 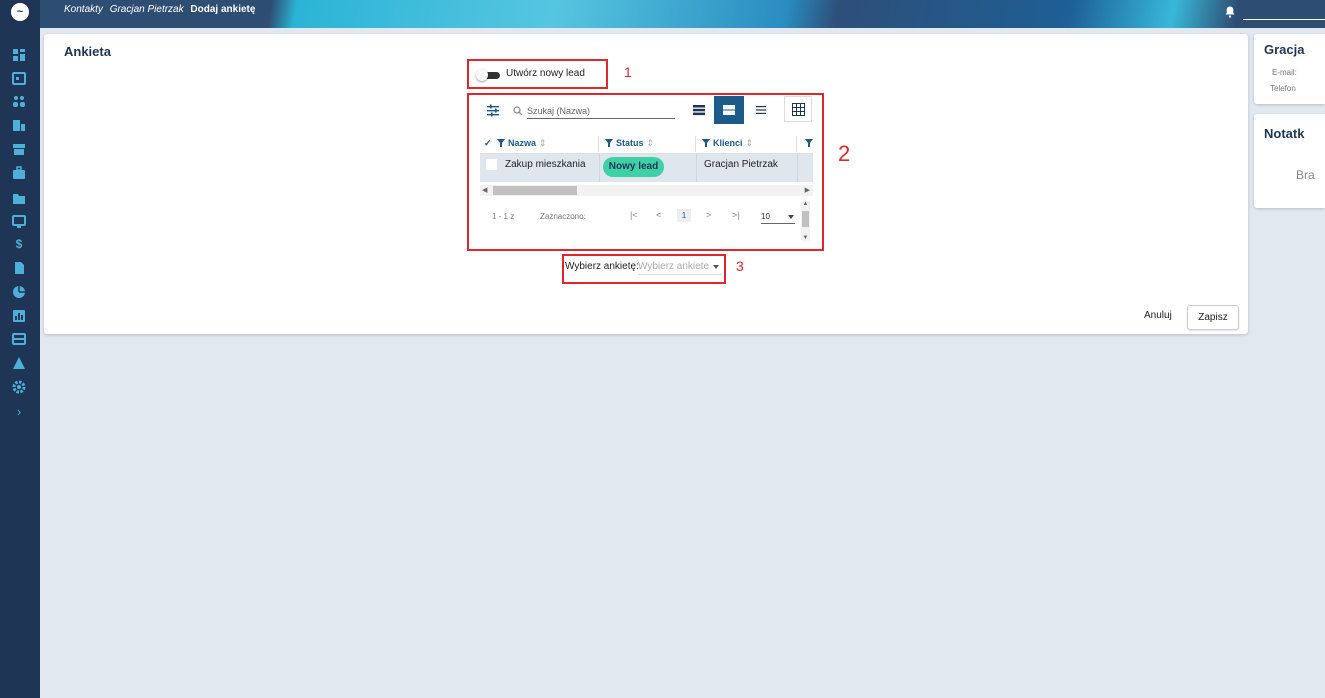 What do you see at coordinates (761, 110) in the screenshot?
I see `density-comfortable-button` at bounding box center [761, 110].